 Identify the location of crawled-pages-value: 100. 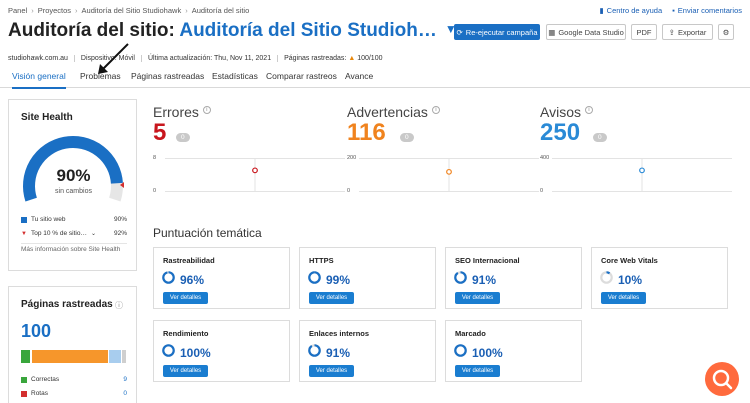
(36, 331).